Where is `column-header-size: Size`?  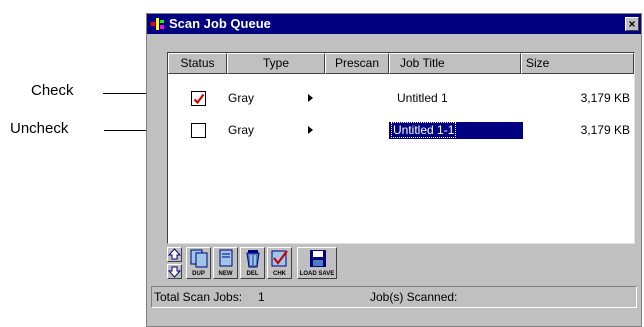
column-header-size: Size is located at coordinates (577, 63).